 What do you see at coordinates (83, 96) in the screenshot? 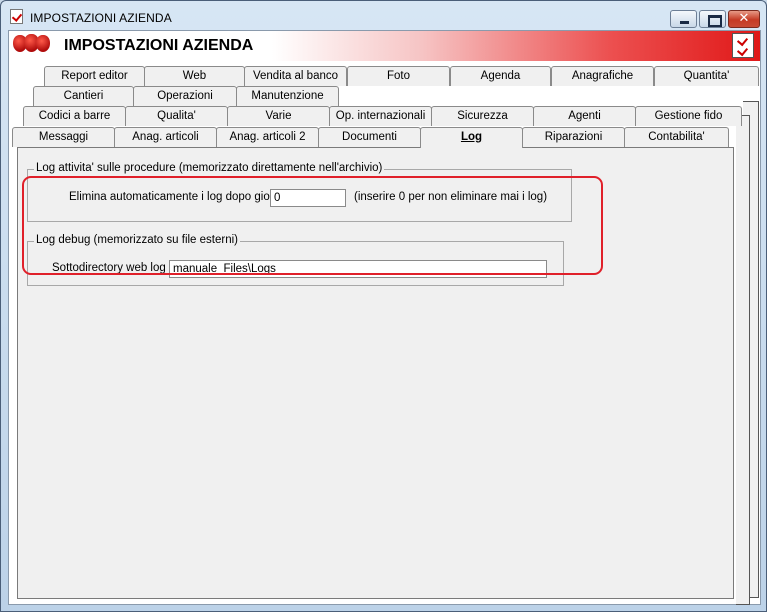
I see `tab-cantieri: Cantieri` at bounding box center [83, 96].